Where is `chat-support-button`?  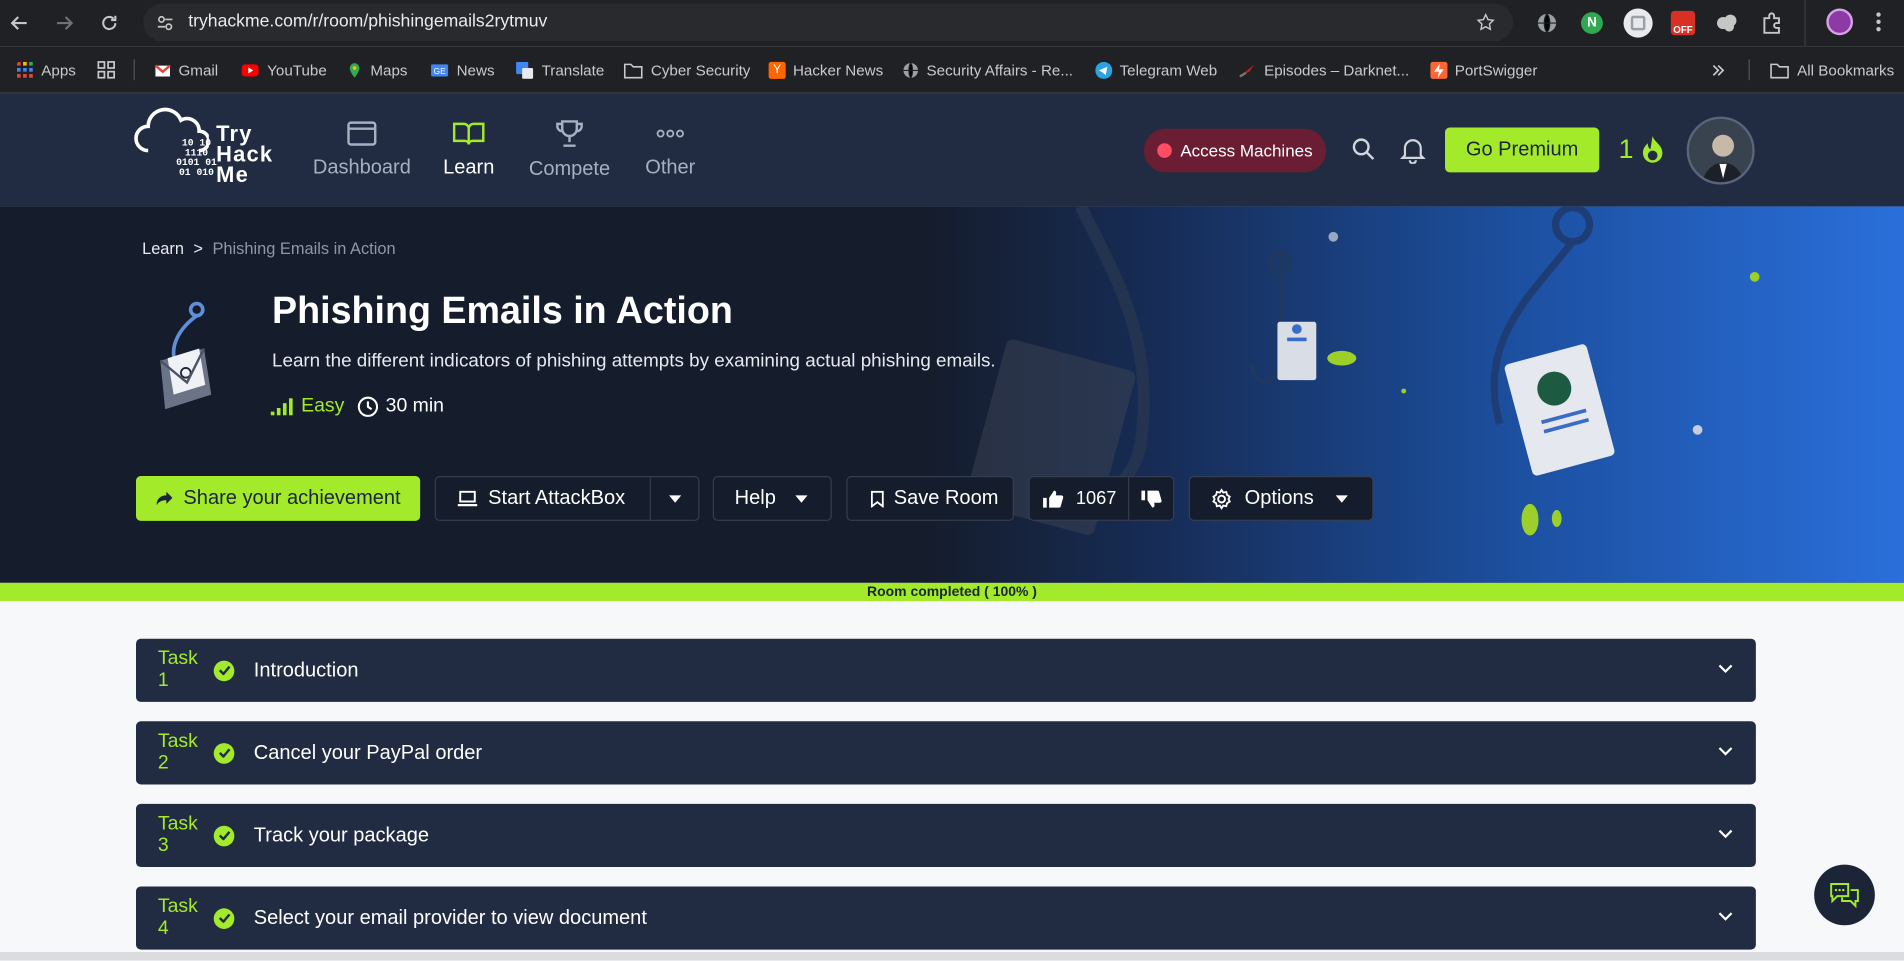
chat-support-button is located at coordinates (1844, 895).